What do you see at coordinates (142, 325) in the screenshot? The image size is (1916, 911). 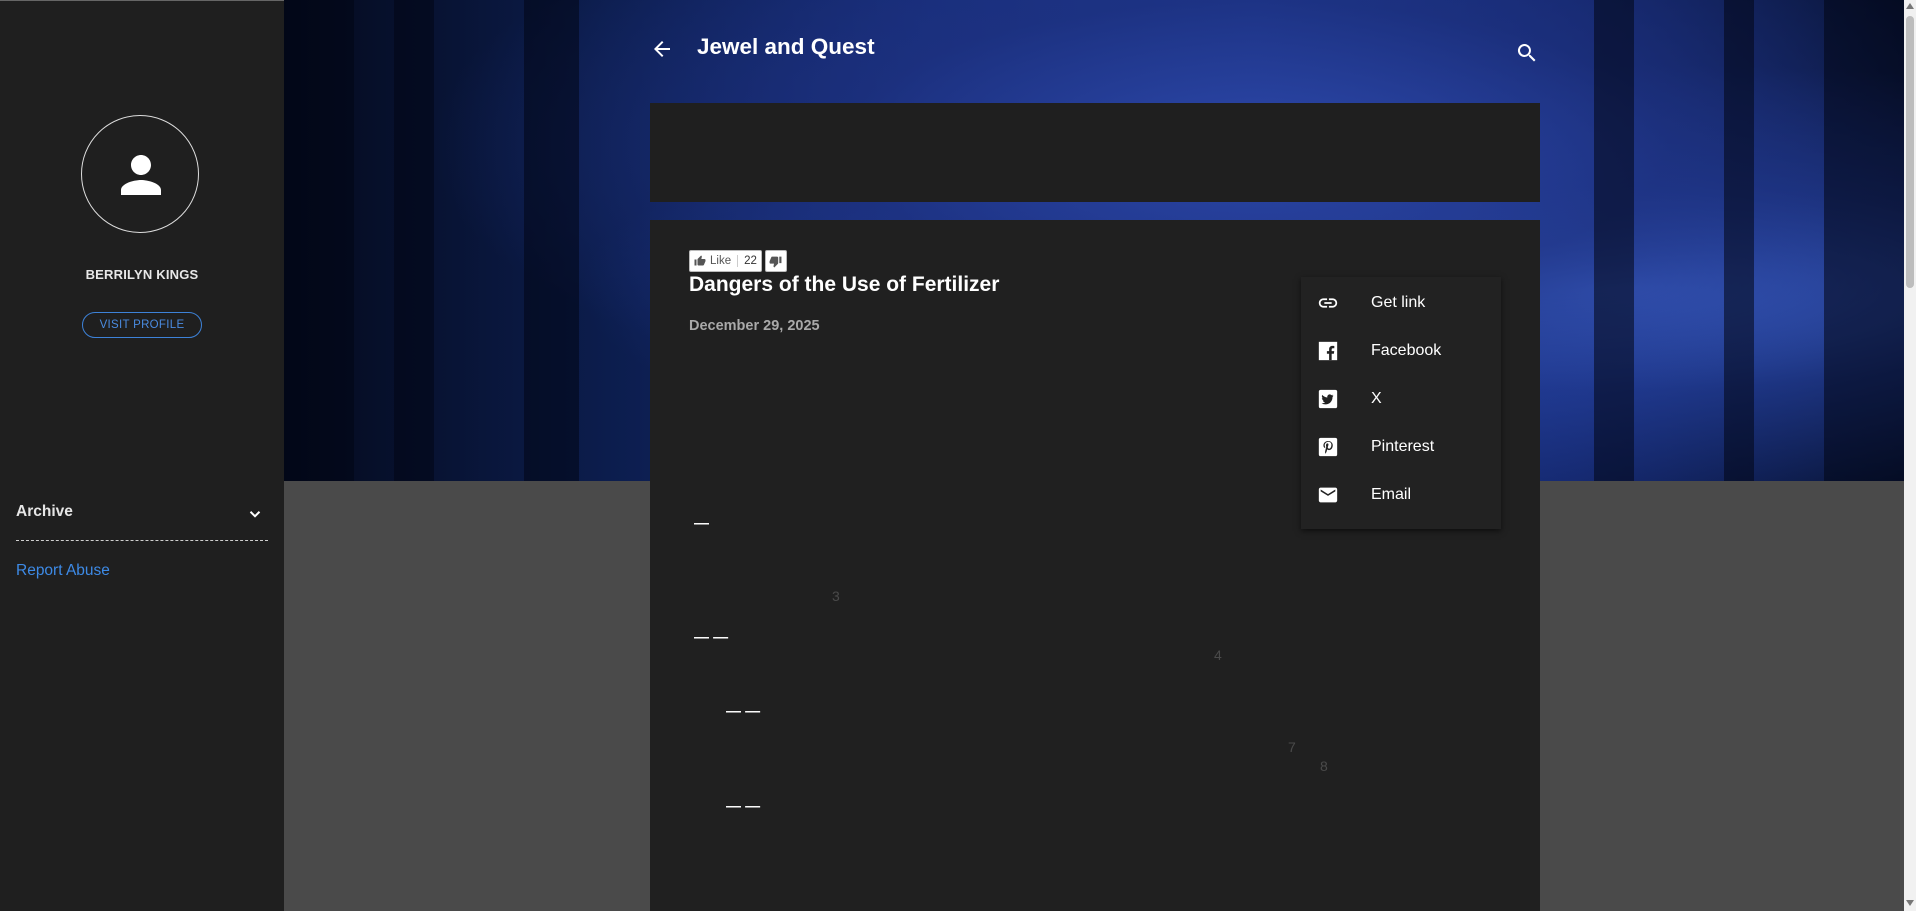 I see `visit-profile-button: VISIT PROFILE` at bounding box center [142, 325].